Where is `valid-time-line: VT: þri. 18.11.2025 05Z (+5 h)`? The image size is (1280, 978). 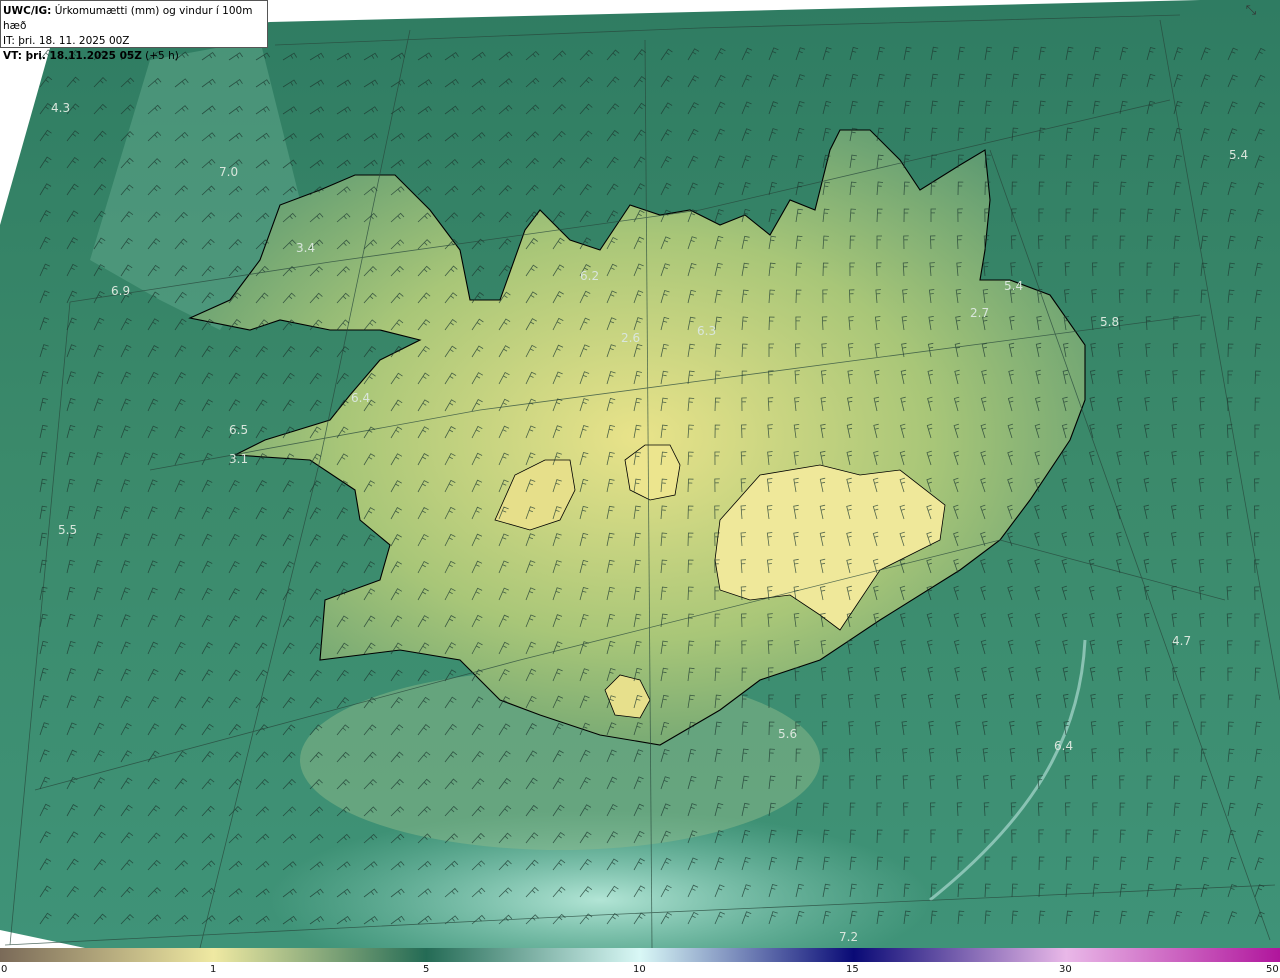
valid-time-line: VT: þri. 18.11.2025 05Z (+5 h) is located at coordinates (135, 56).